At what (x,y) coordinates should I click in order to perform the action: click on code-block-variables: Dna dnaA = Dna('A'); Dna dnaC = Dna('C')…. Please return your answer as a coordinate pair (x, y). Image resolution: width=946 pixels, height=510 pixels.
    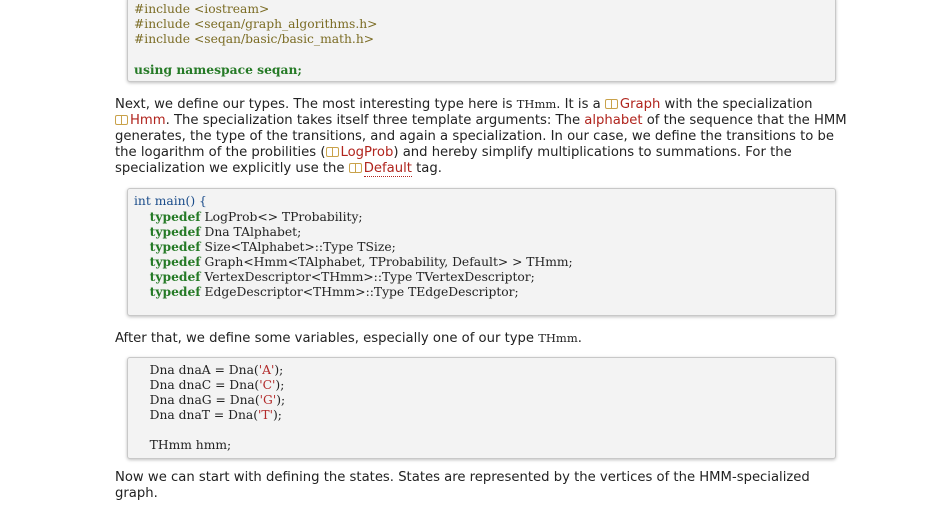
    Looking at the image, I should click on (481, 408).